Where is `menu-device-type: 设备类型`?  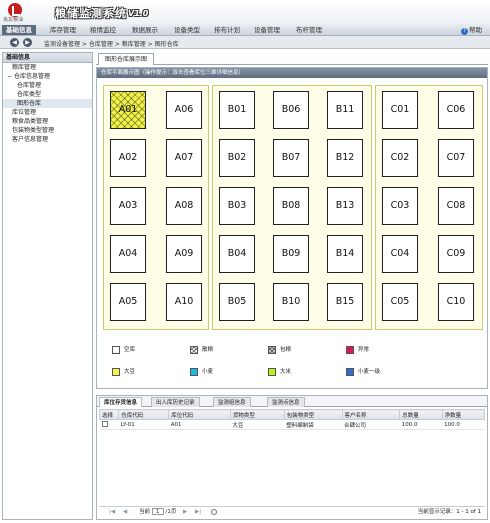 menu-device-type: 设备类型 is located at coordinates (187, 30).